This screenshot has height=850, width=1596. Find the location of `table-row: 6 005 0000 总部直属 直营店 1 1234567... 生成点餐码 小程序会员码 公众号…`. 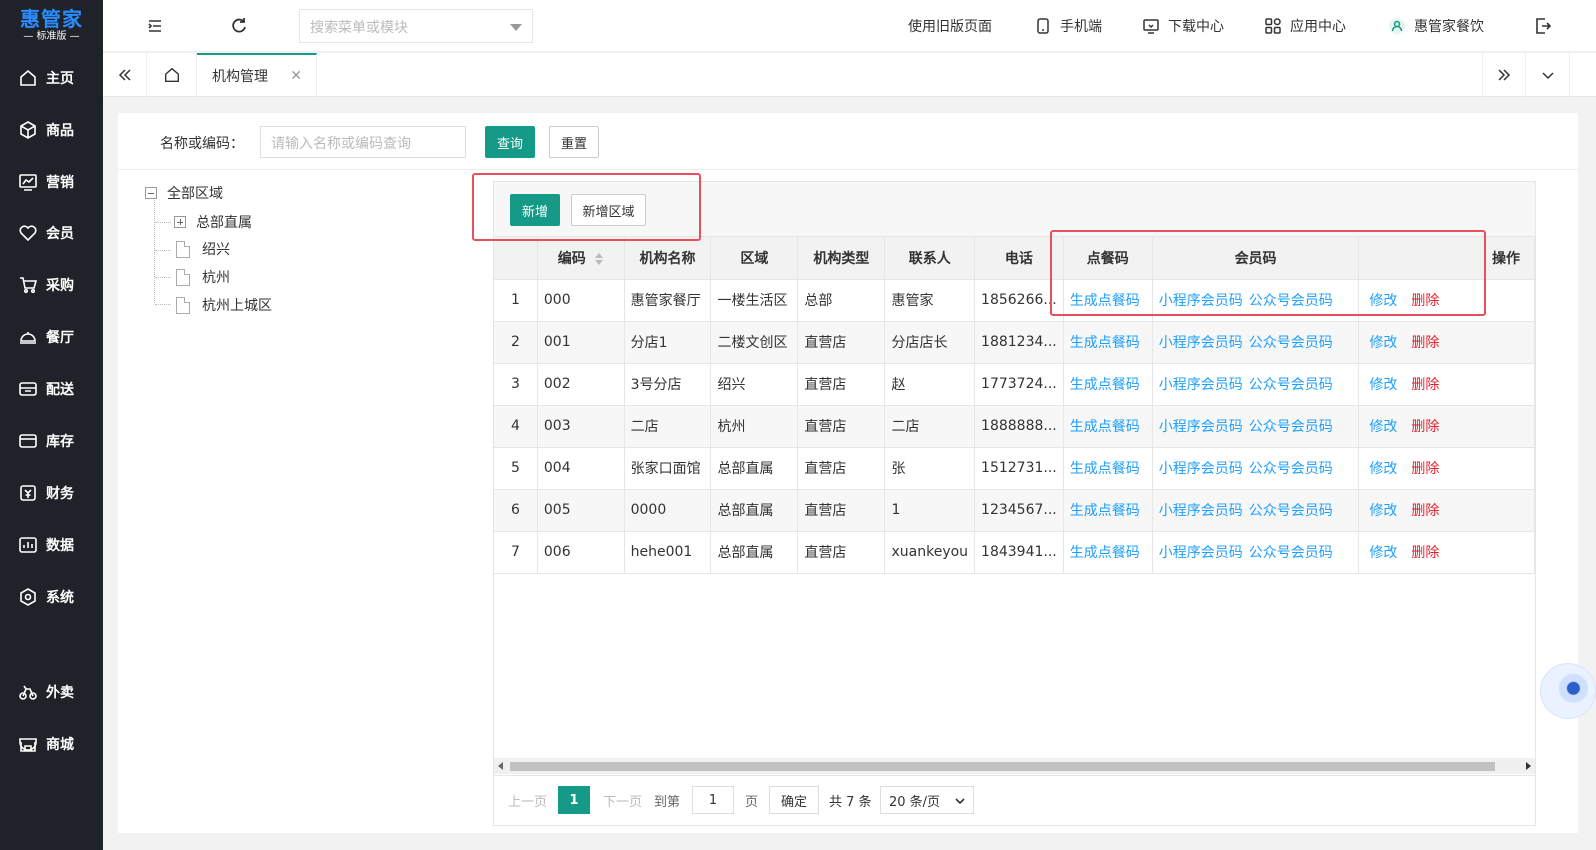

table-row: 6 005 0000 总部直属 直营店 1 1234567... 生成点餐码 小程序会员码 公众号… is located at coordinates (1014, 510).